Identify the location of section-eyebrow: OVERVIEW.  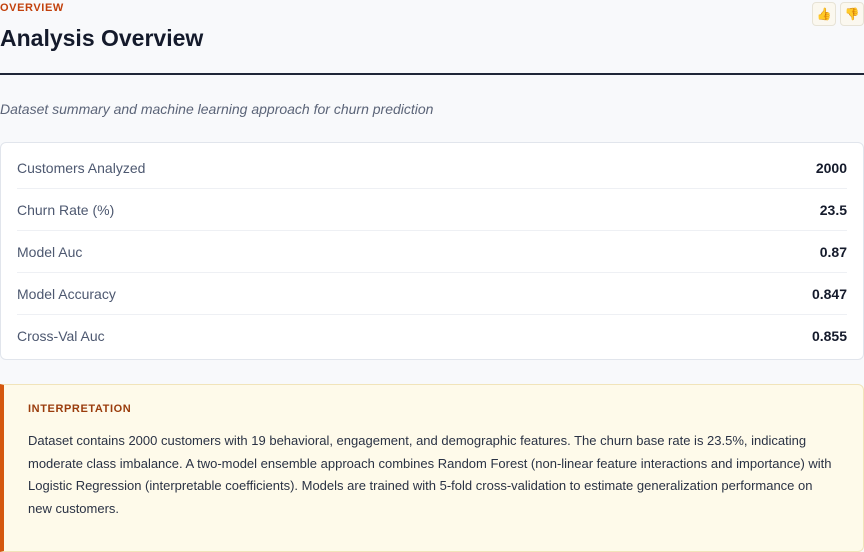
(32, 8).